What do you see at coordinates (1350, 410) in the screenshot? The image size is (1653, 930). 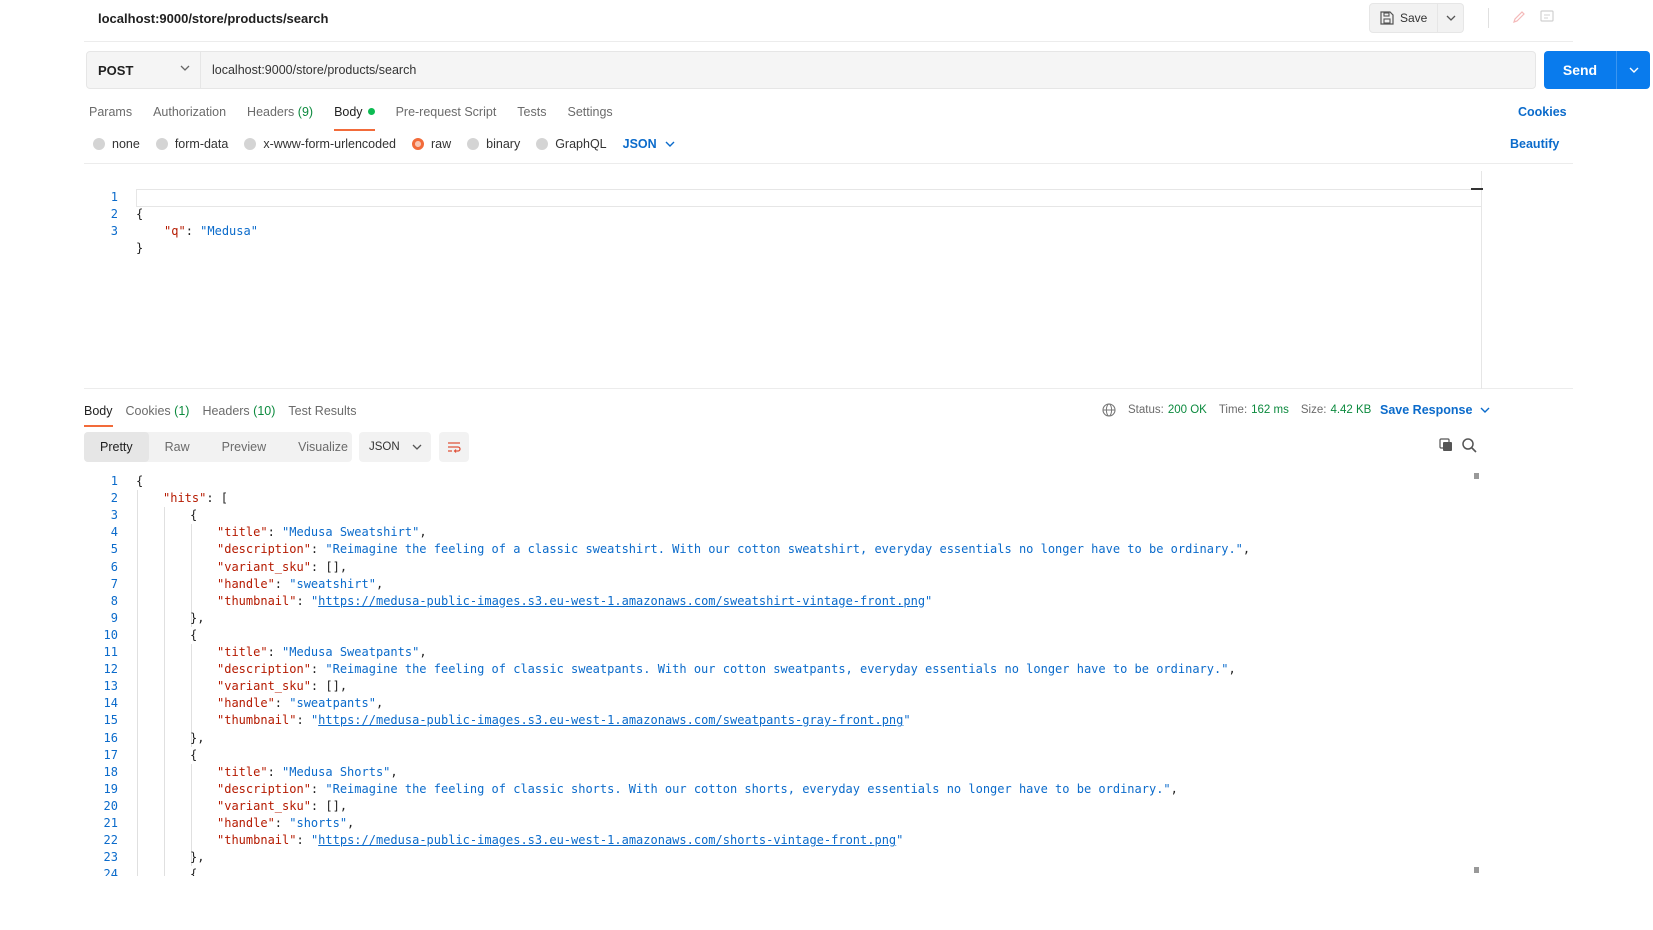 I see `size-value: 4.42 KB` at bounding box center [1350, 410].